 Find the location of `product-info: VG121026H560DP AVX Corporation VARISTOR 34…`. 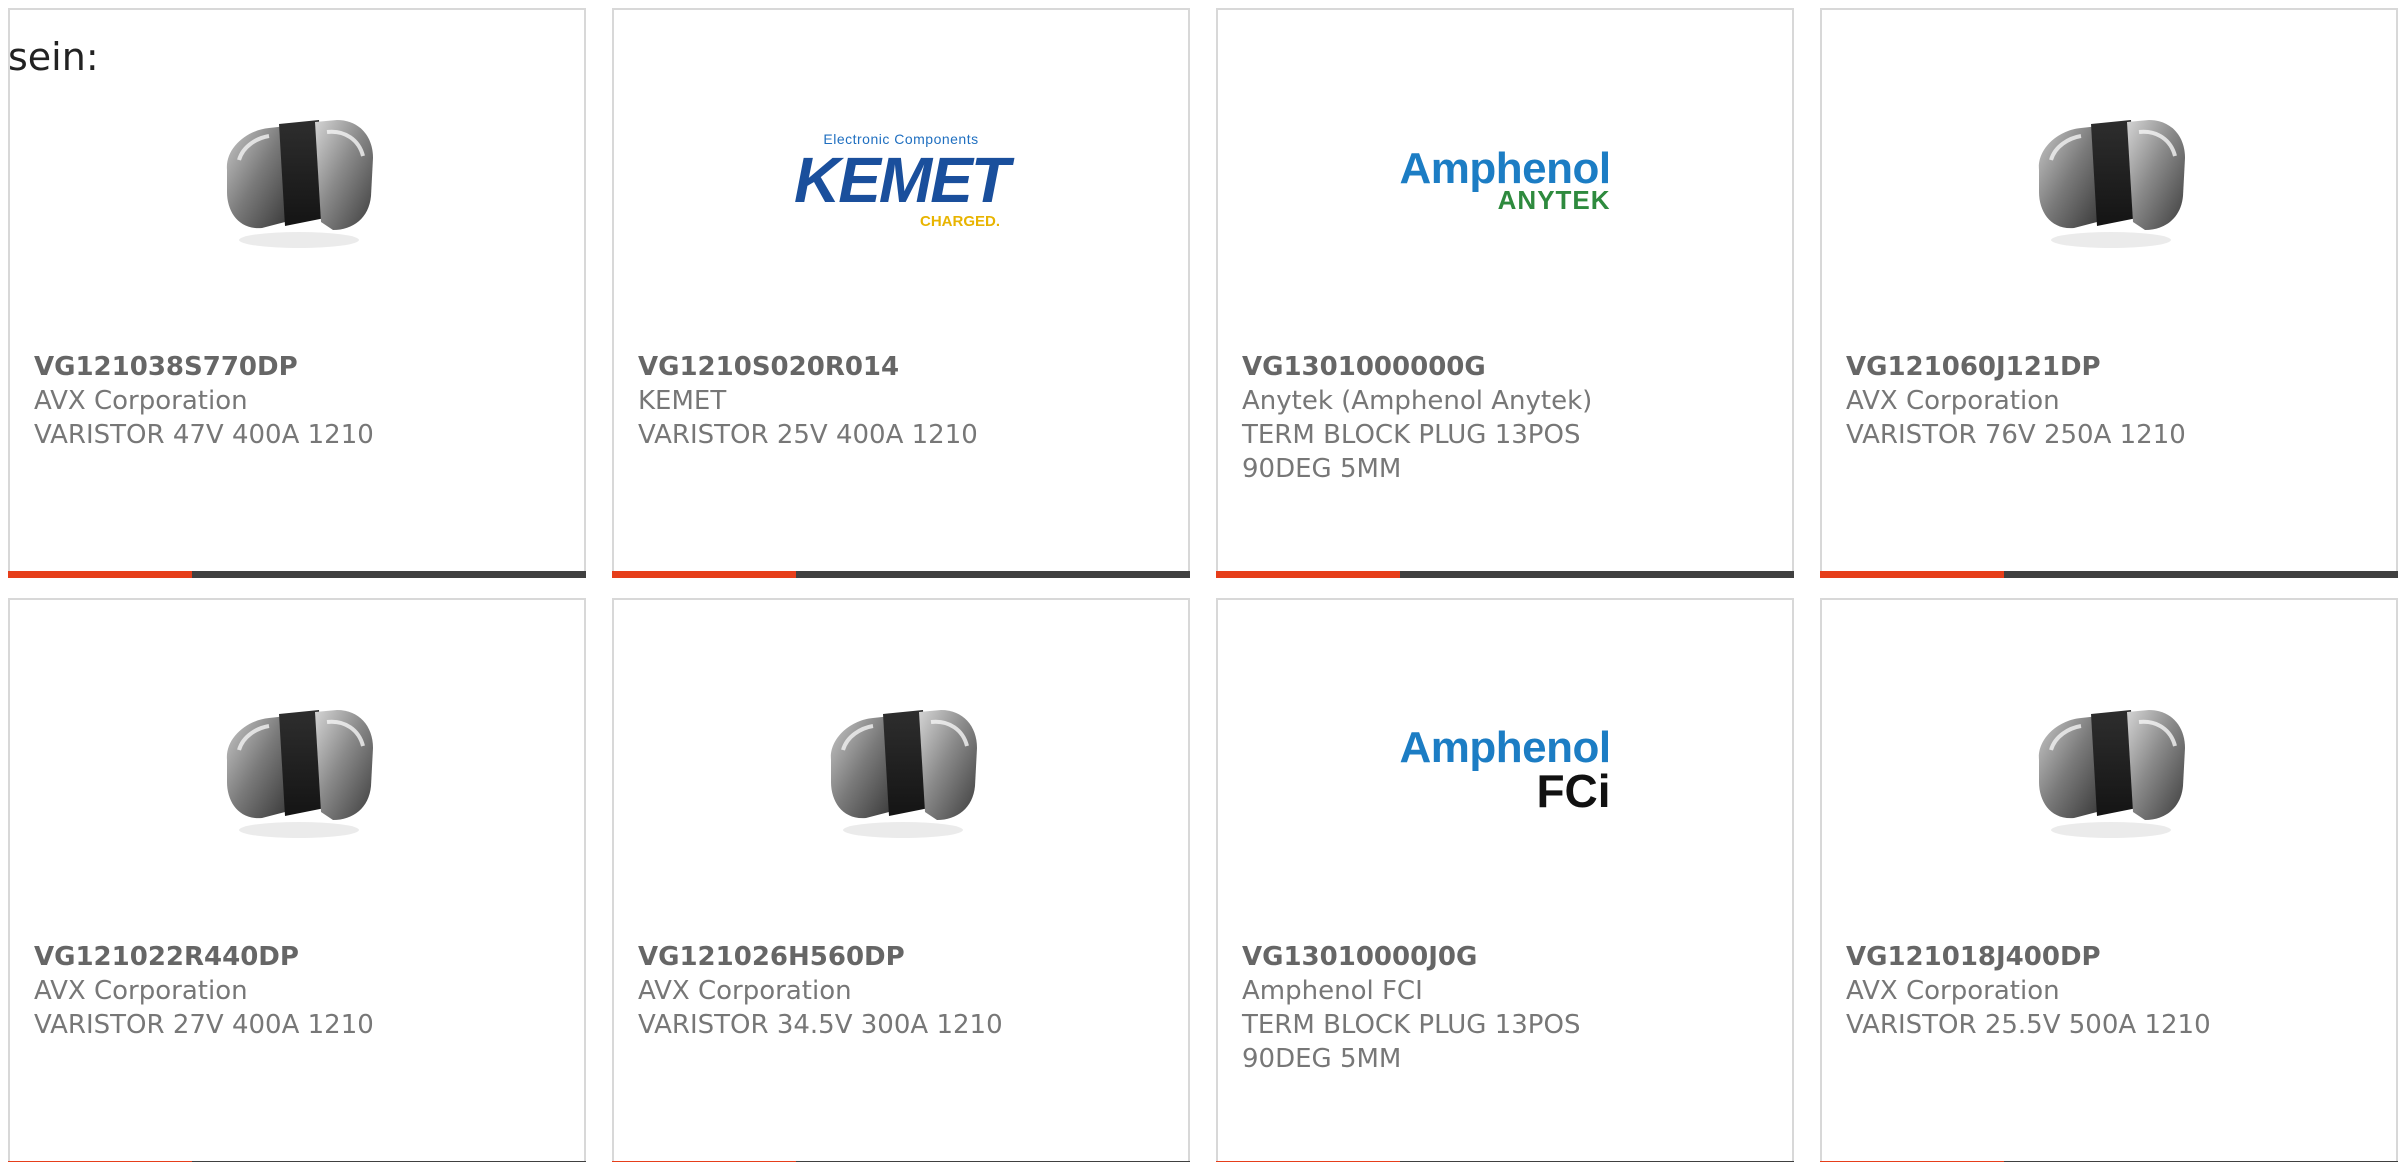

product-info: VG121026H560DP AVX Corporation VARISTOR 34… is located at coordinates (901, 991).